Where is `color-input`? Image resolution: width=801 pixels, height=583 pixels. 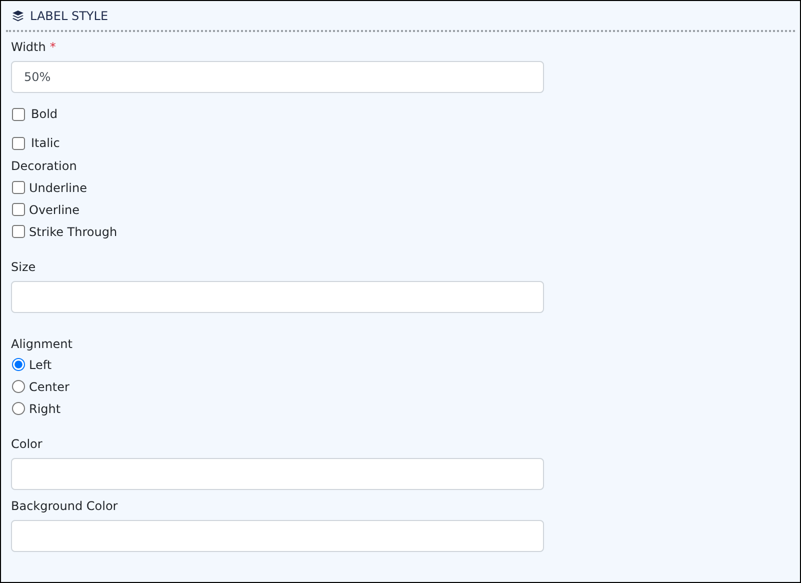 color-input is located at coordinates (277, 474).